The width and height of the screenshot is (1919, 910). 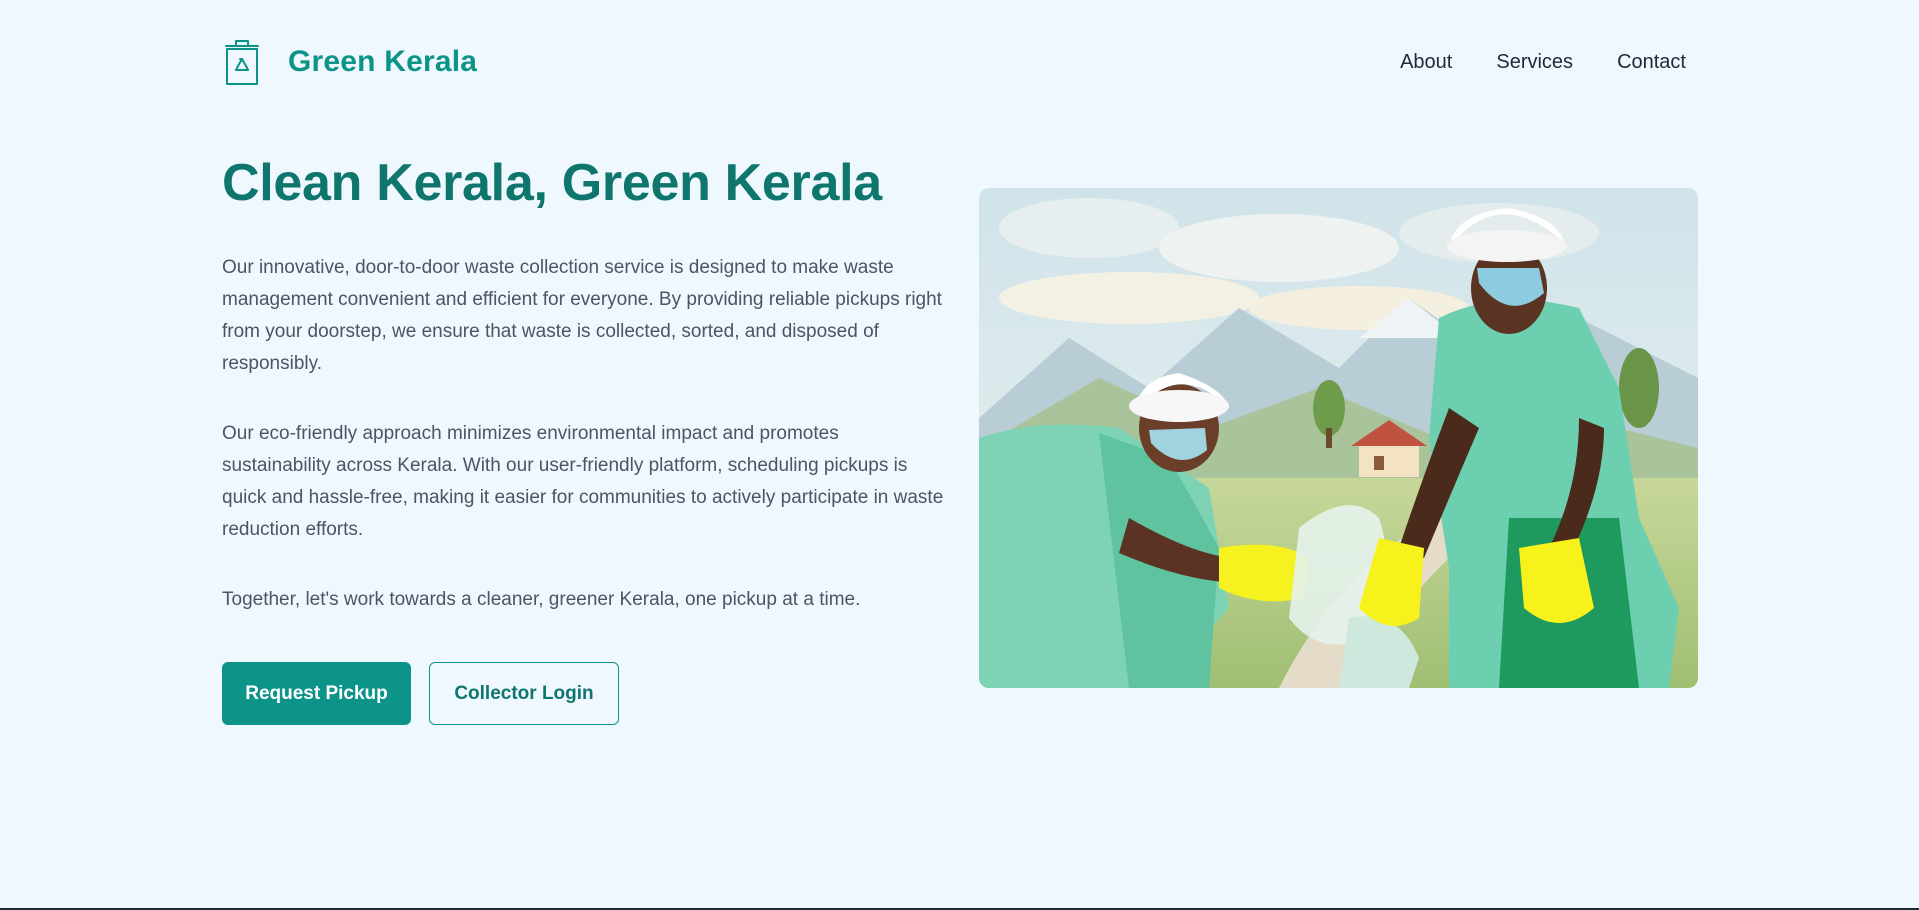 I want to click on recycle-bin-icon, so click(x=242, y=62).